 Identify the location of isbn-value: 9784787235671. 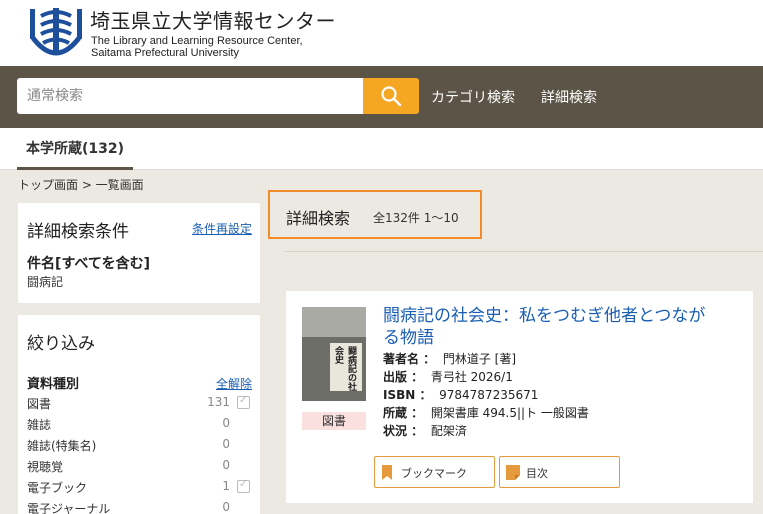
(489, 395).